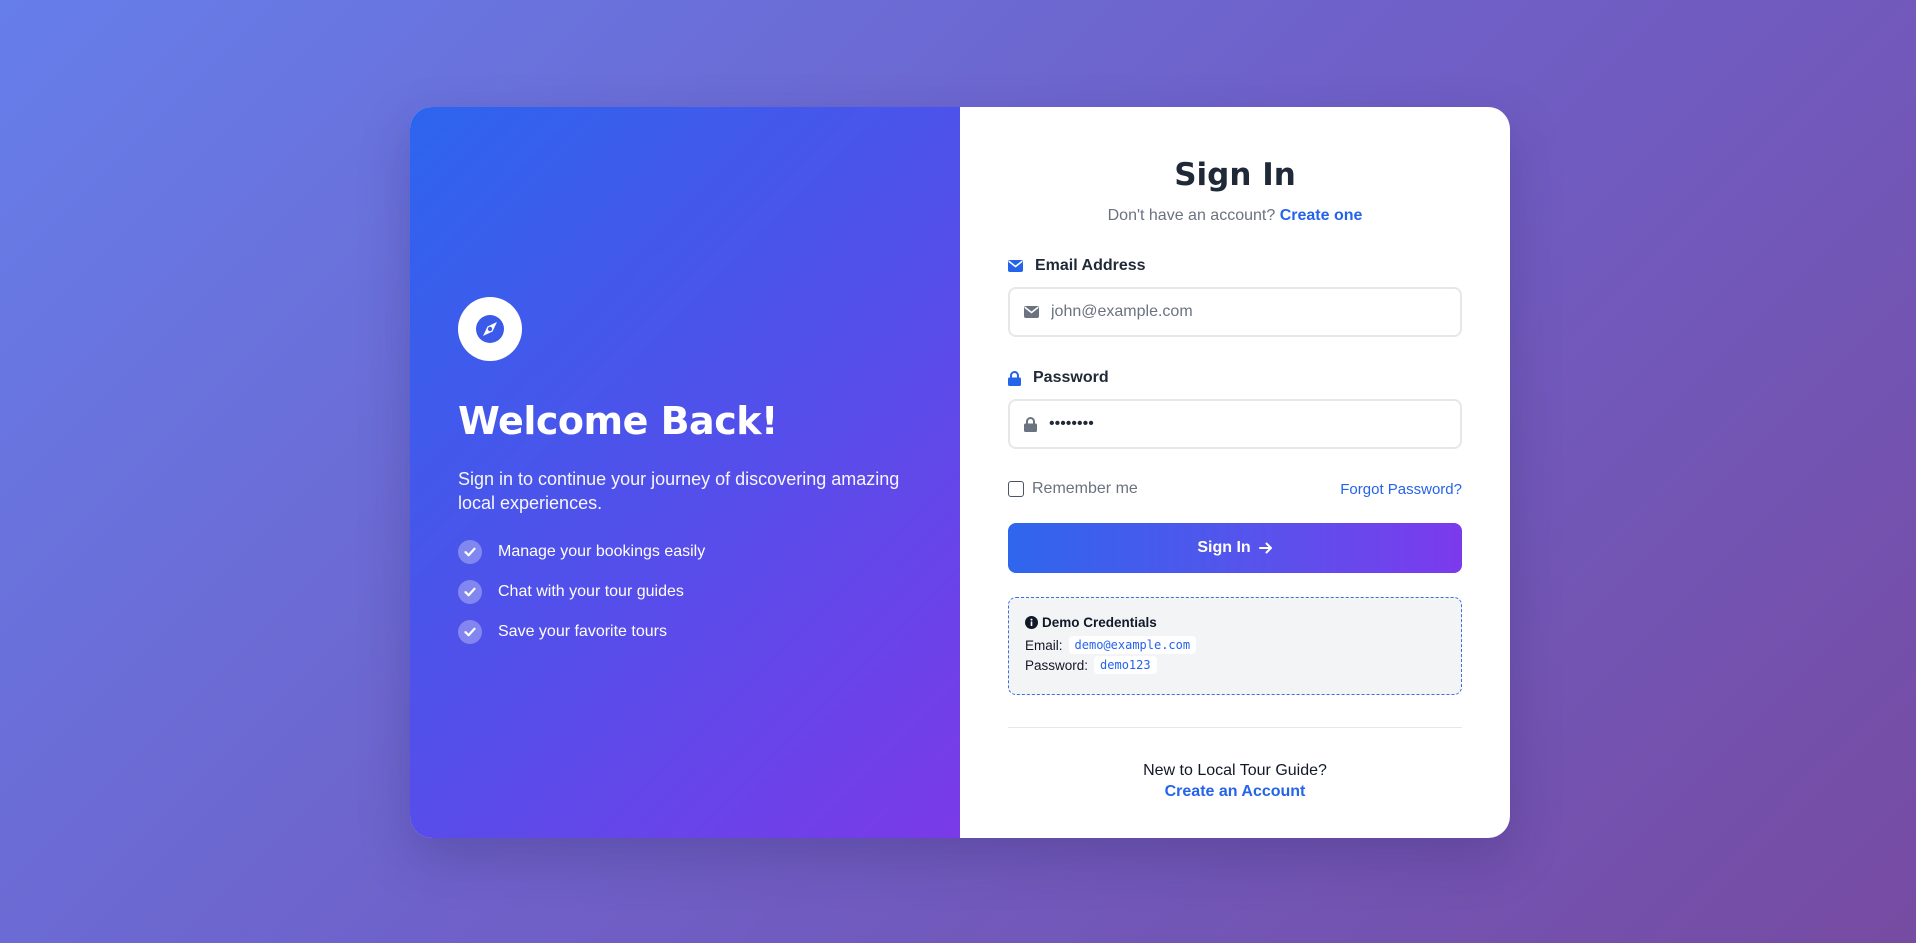 The width and height of the screenshot is (1916, 943). Describe the element at coordinates (1235, 378) in the screenshot. I see `password-label: Password` at that location.